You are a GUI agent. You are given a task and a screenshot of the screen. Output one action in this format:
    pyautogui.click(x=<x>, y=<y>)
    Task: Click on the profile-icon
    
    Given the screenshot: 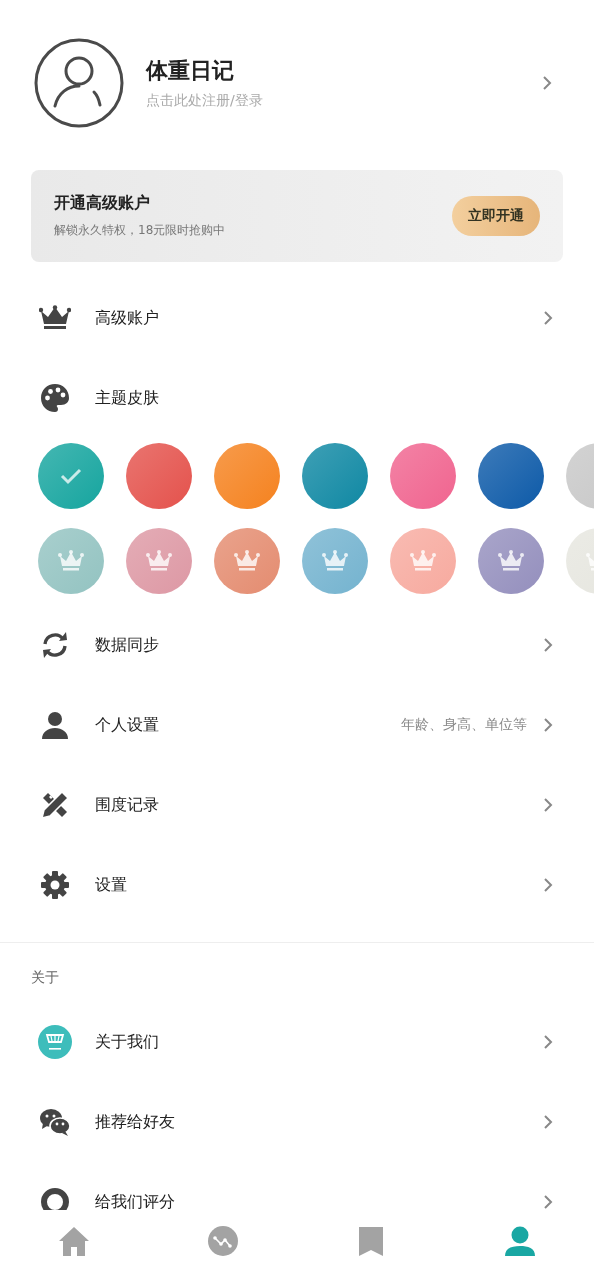 What is the action you would take?
    pyautogui.click(x=519, y=1241)
    